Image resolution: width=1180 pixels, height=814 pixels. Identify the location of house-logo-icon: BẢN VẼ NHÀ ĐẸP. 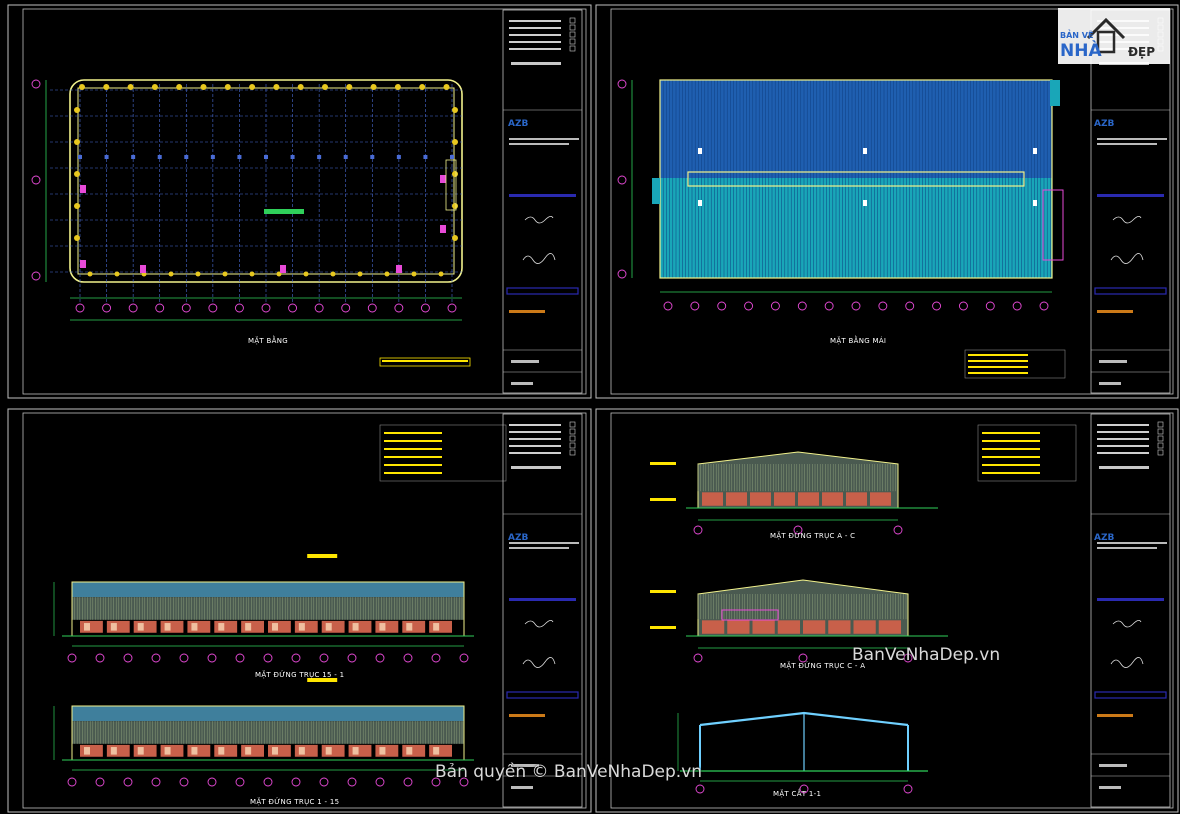
(1114, 36).